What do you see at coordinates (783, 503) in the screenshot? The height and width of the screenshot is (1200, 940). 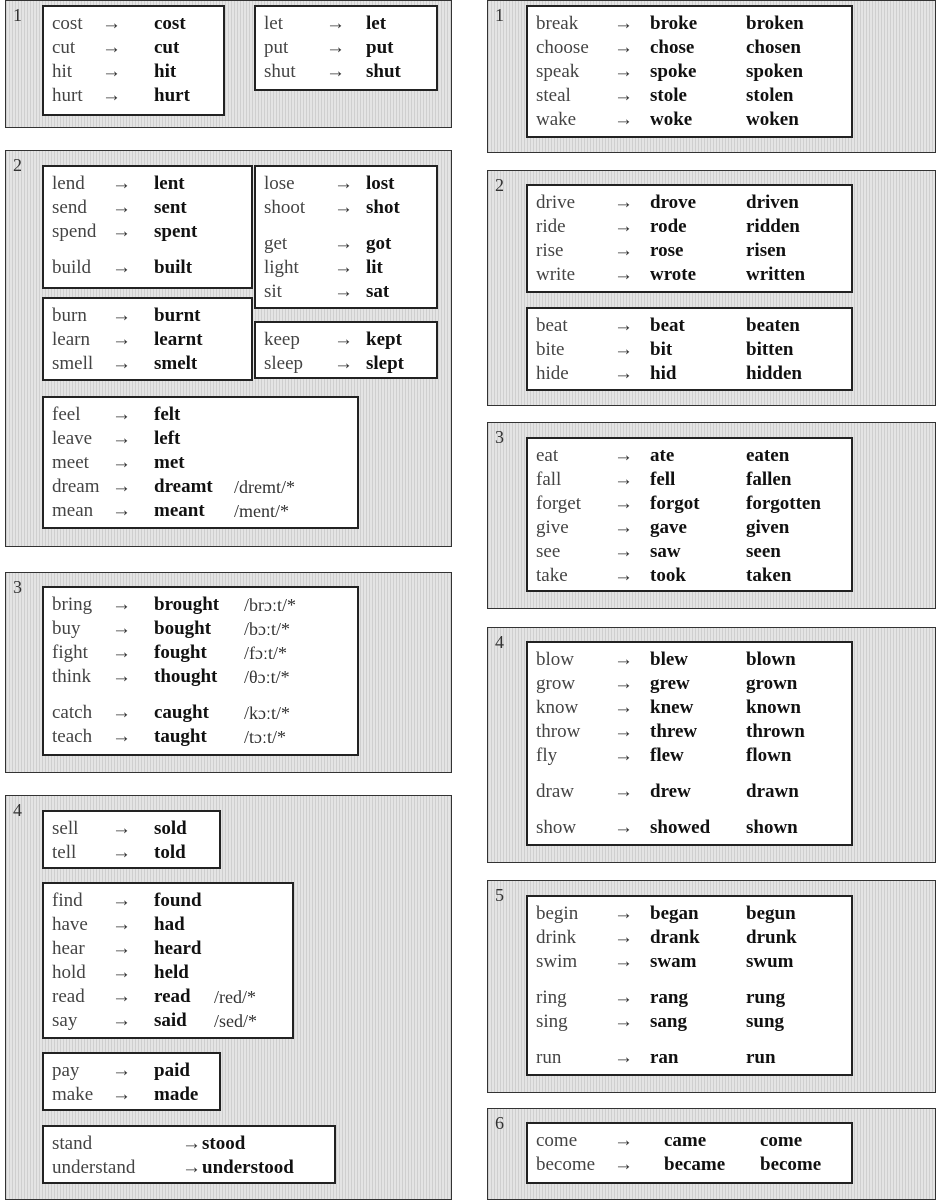 I see `past-participle: forgotten` at bounding box center [783, 503].